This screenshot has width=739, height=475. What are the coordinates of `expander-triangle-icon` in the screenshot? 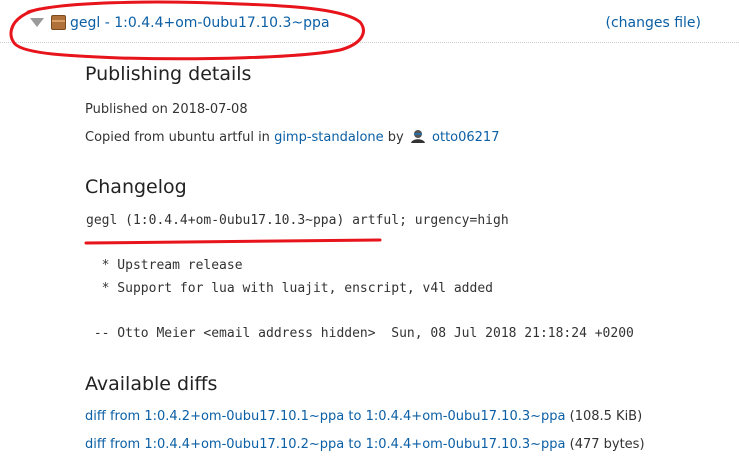 It's located at (37, 22).